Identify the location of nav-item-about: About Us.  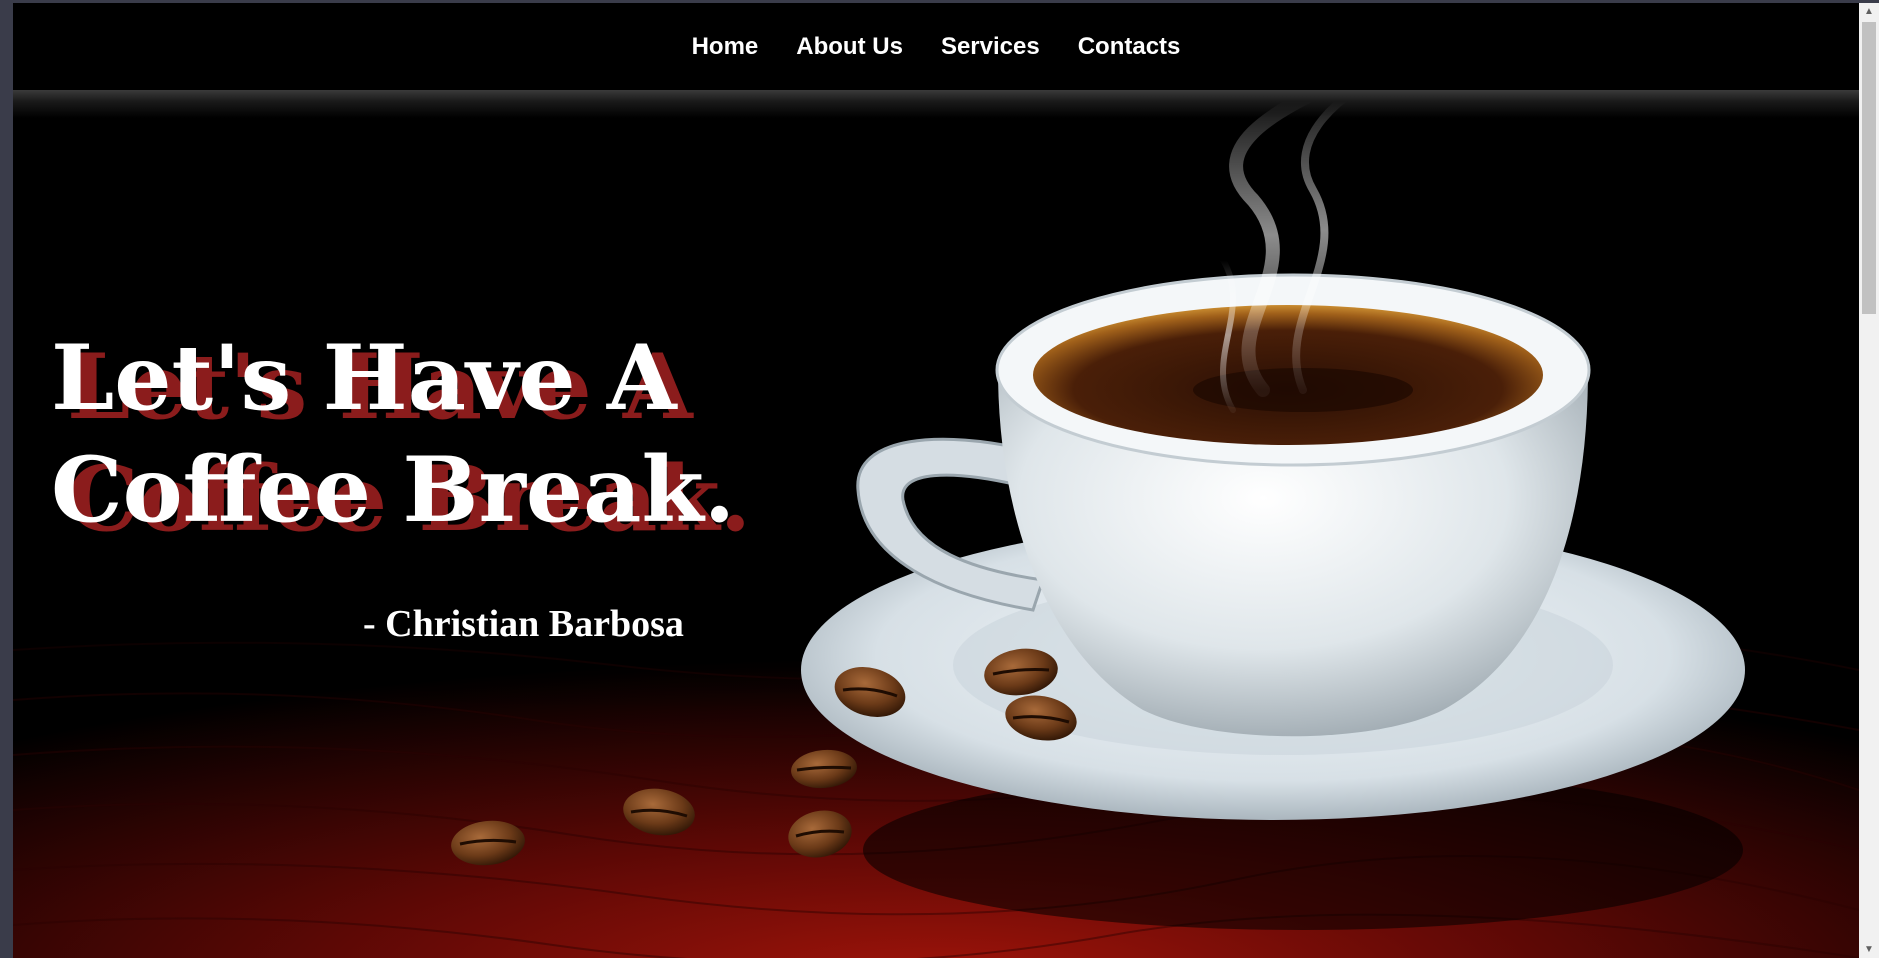
(849, 47).